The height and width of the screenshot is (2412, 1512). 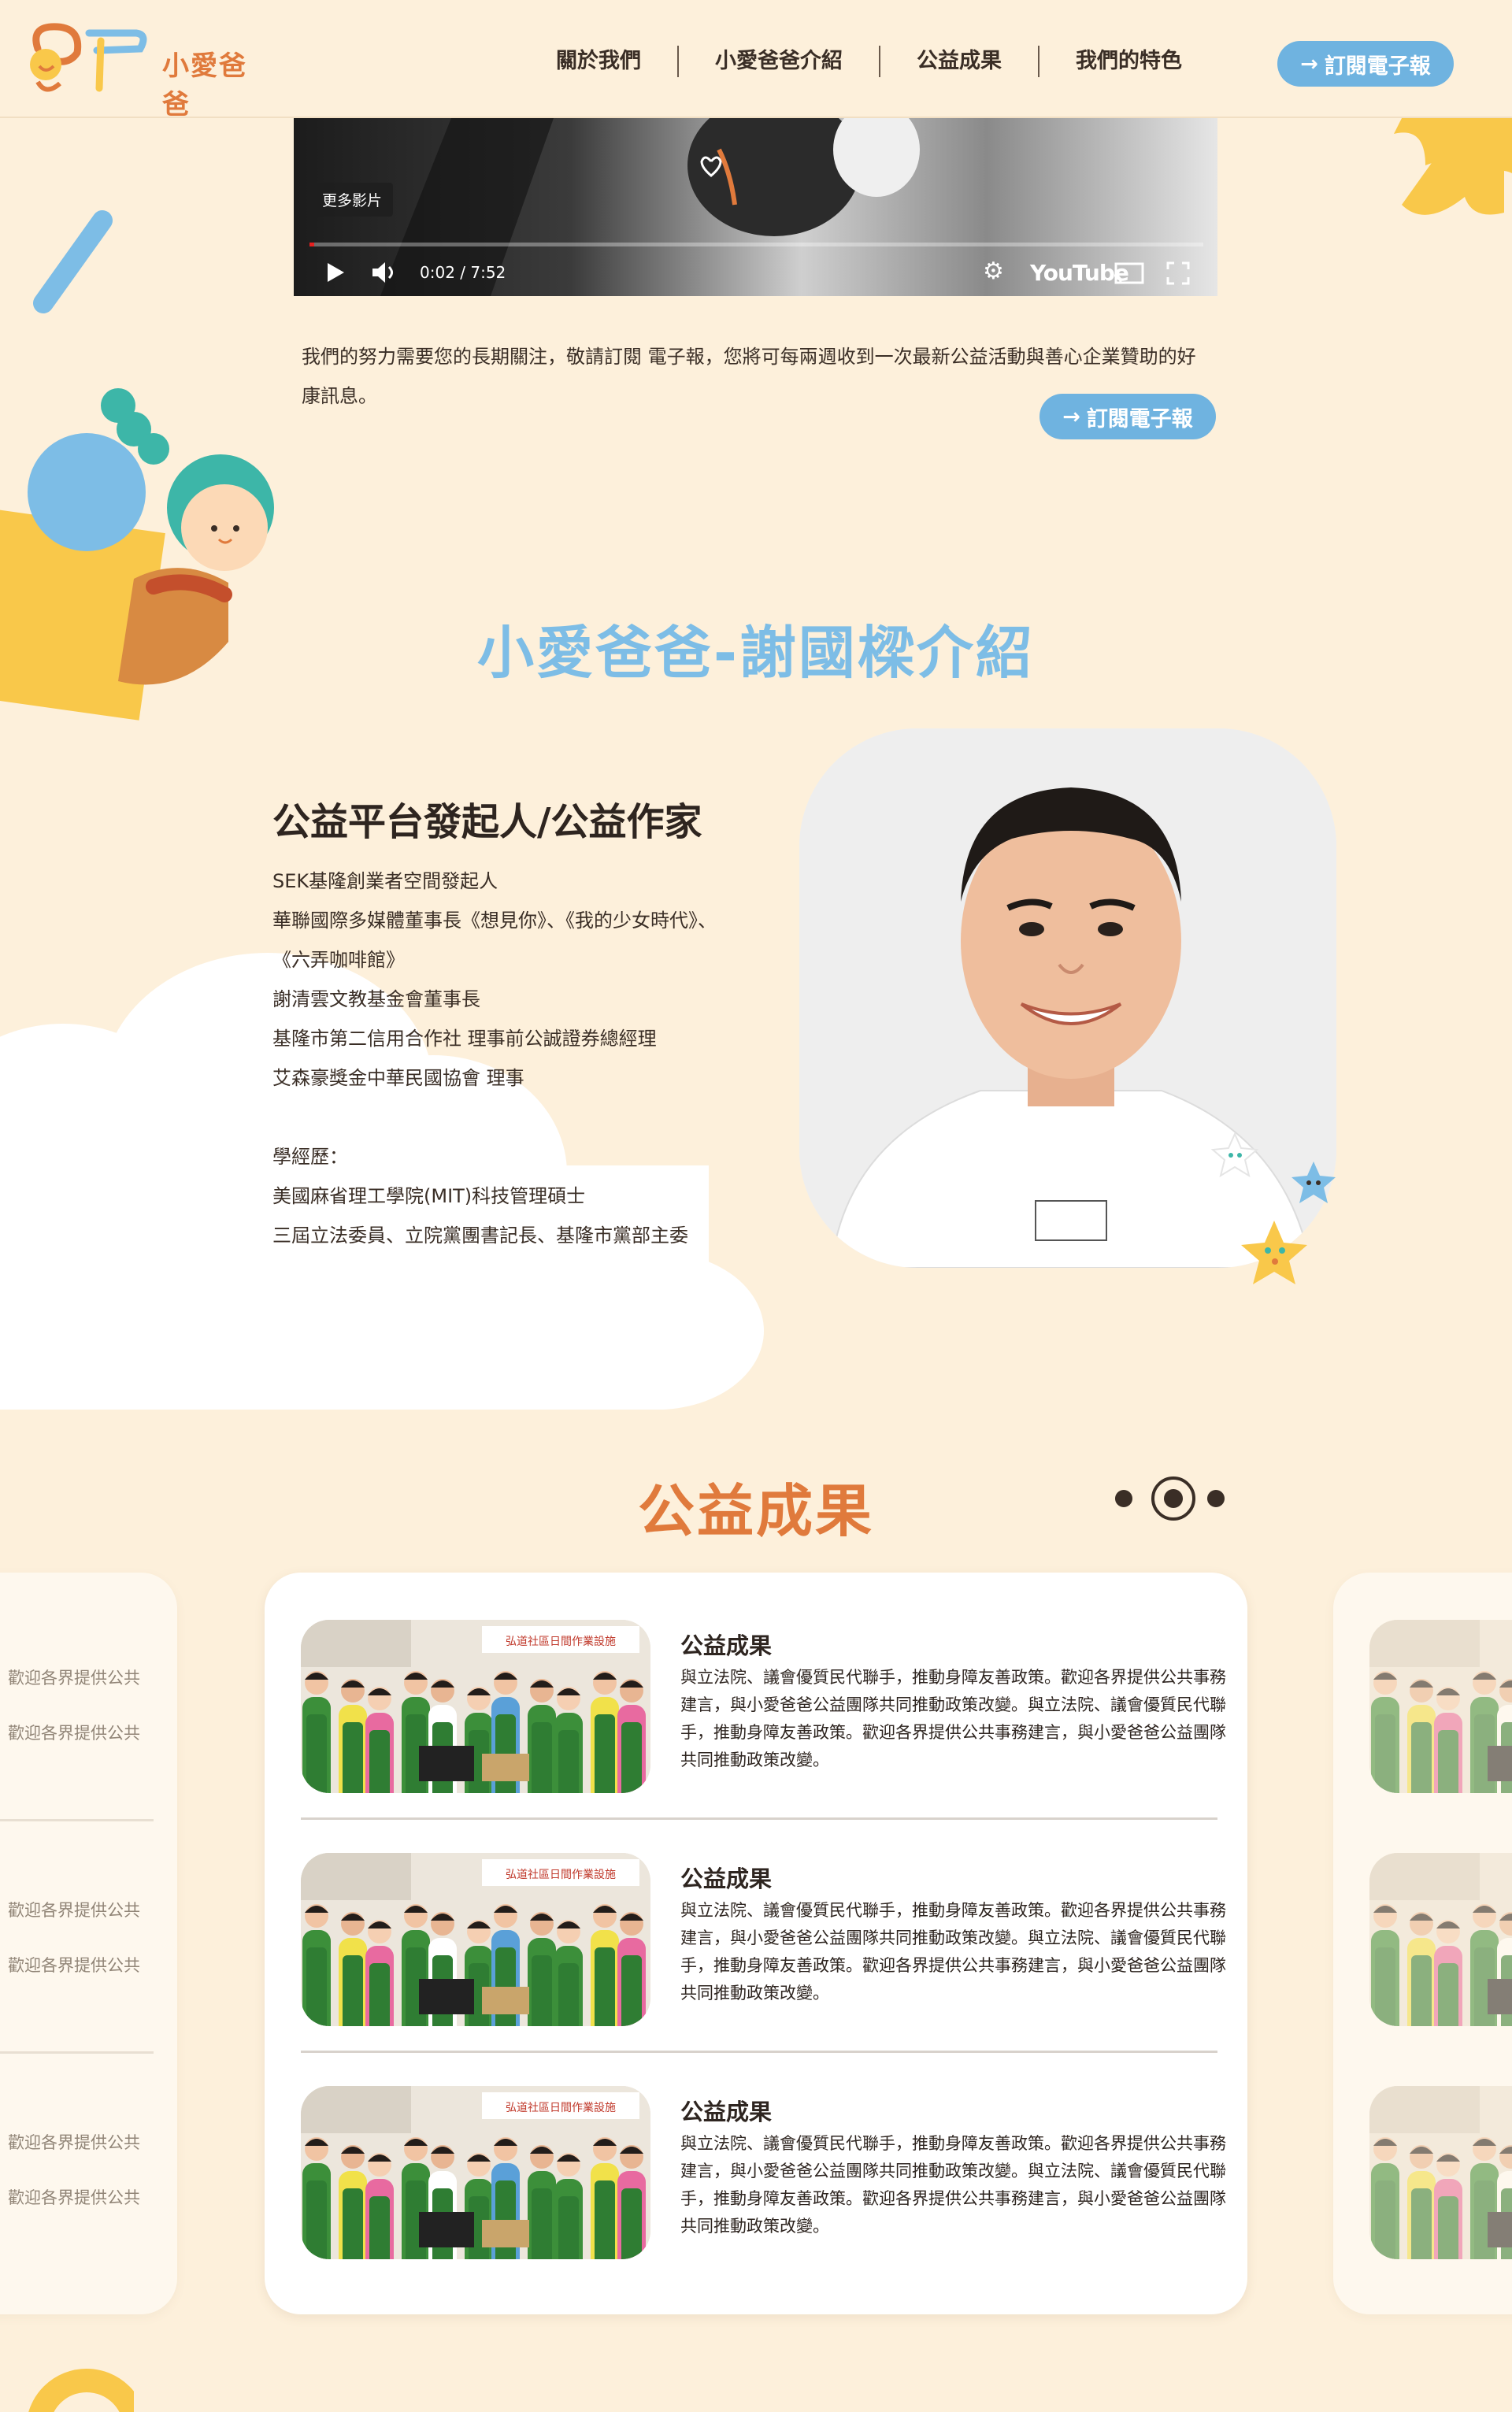 What do you see at coordinates (385, 274) in the screenshot?
I see `volume-icon` at bounding box center [385, 274].